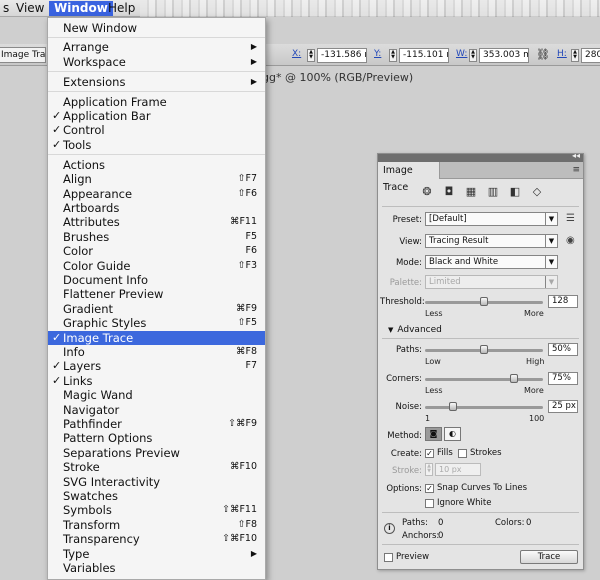 This screenshot has width=600, height=580. I want to click on menu-item-layers: ✓ Layers F7, so click(156, 366).